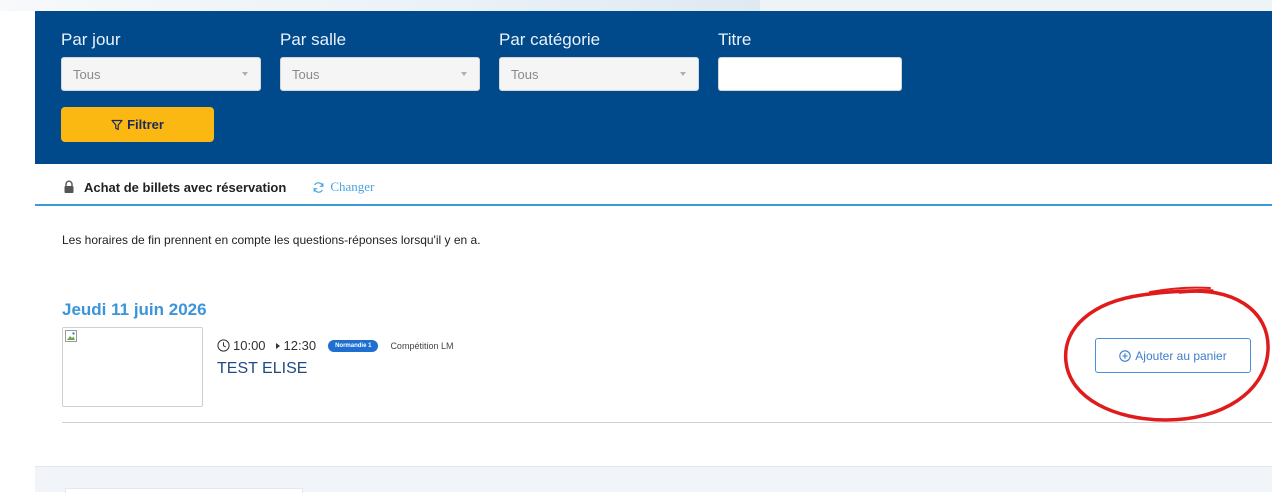 Image resolution: width=1272 pixels, height=493 pixels. What do you see at coordinates (525, 74) in the screenshot?
I see `filter-category-value: Tous` at bounding box center [525, 74].